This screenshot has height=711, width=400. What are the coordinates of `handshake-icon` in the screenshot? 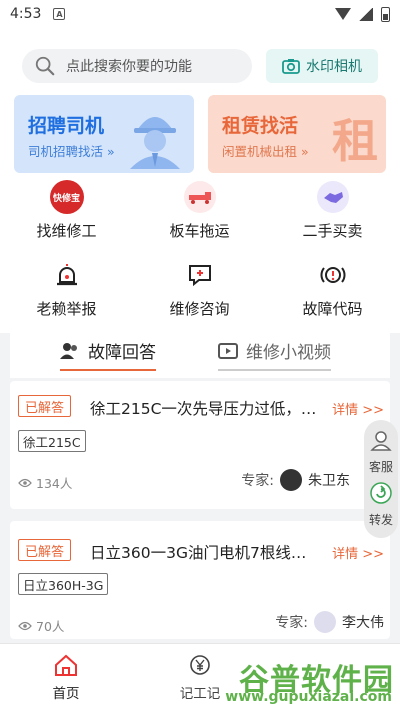 It's located at (333, 197).